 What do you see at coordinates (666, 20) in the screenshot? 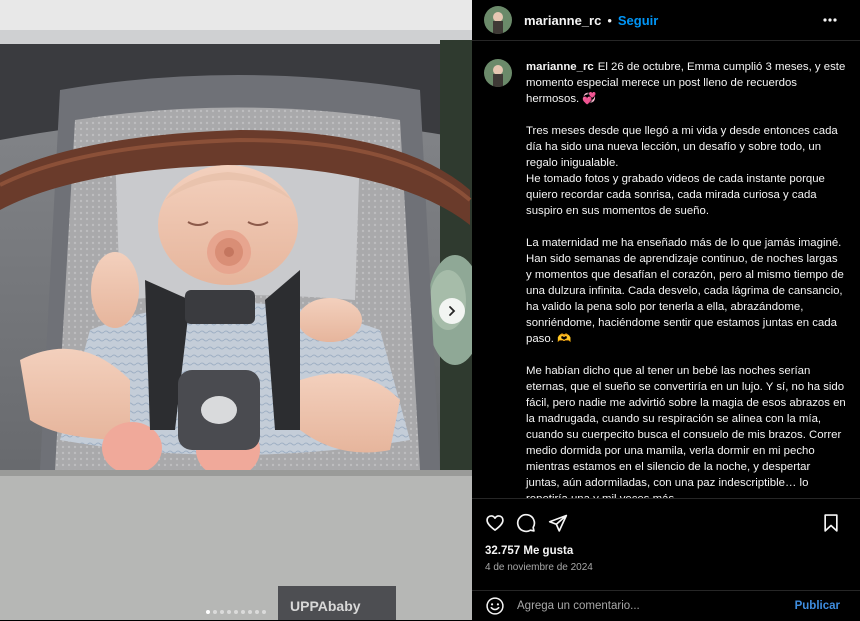
I see `post-header: marianne_rc • Seguir` at bounding box center [666, 20].